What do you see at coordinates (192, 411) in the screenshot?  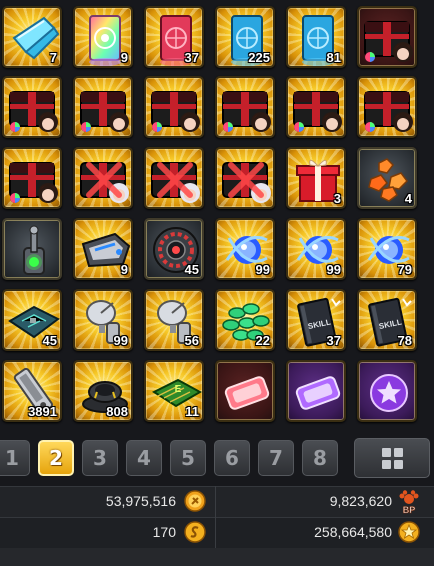 I see `item-count: 11` at bounding box center [192, 411].